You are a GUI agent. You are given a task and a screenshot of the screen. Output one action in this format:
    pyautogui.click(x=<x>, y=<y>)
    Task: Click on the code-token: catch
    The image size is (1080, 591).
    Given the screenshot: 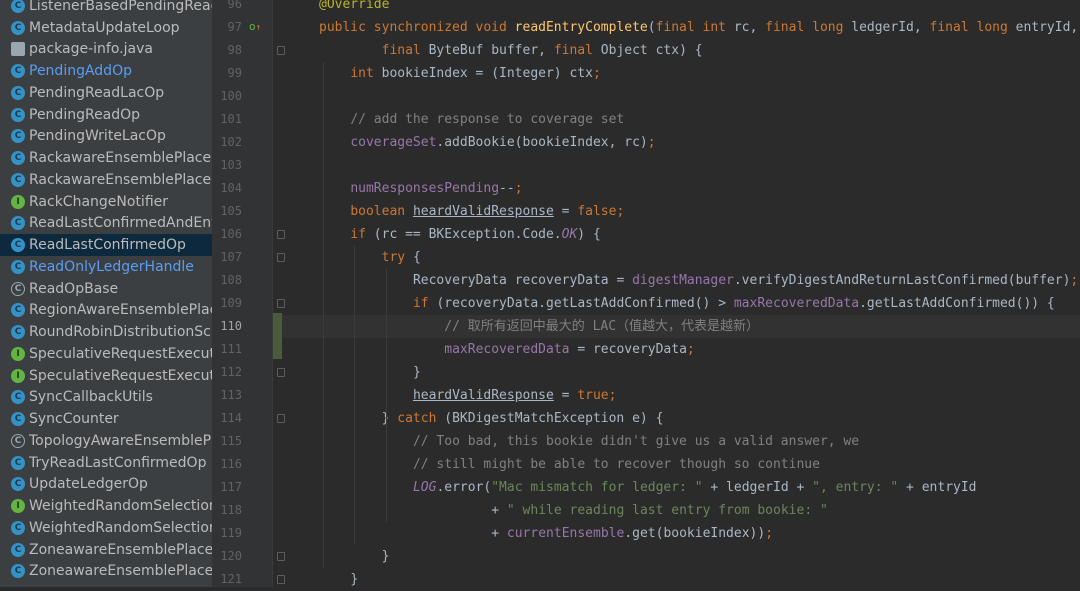 What is the action you would take?
    pyautogui.click(x=421, y=418)
    